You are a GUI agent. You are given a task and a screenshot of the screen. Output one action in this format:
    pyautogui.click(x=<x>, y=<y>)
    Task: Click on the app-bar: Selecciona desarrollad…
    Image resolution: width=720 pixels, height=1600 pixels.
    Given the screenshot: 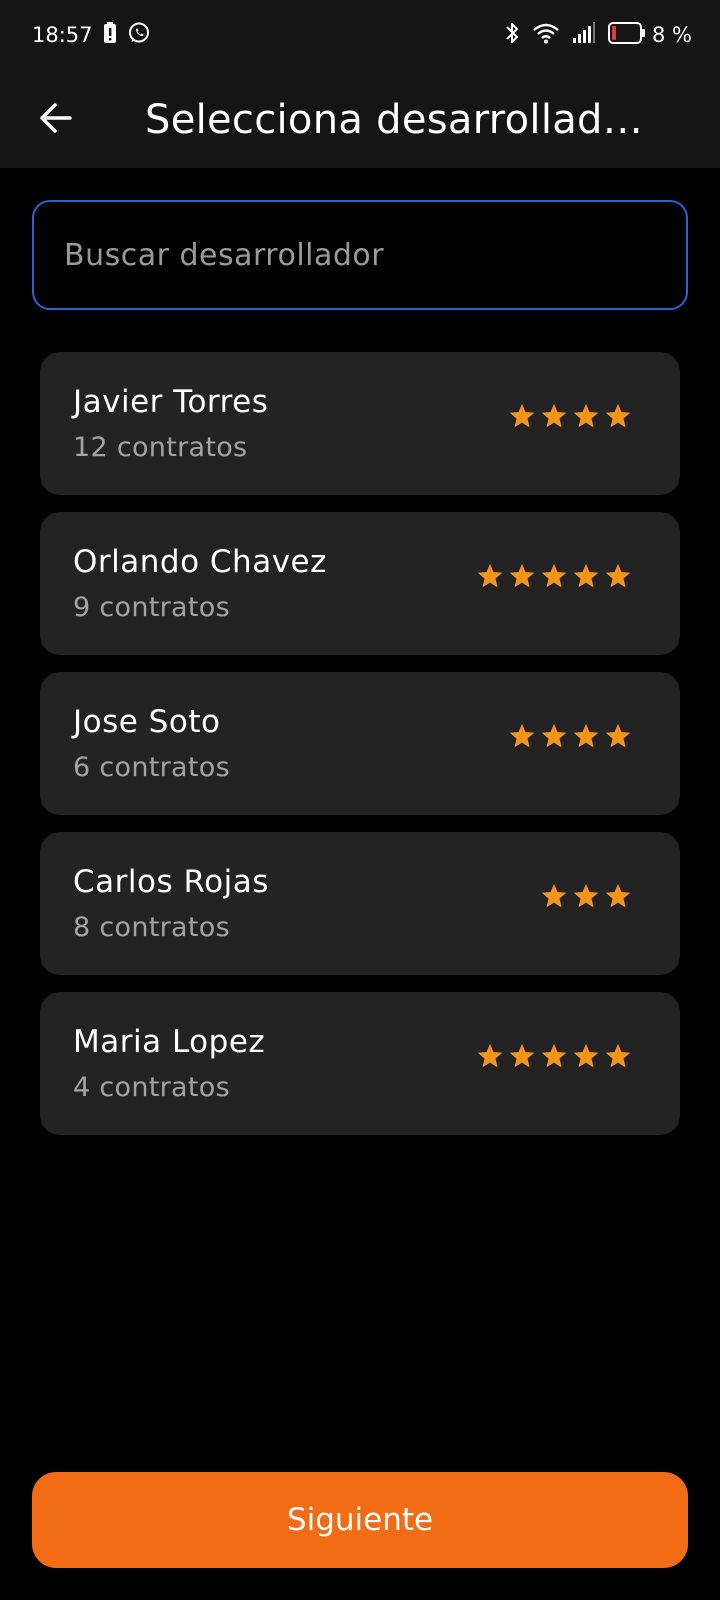 What is the action you would take?
    pyautogui.click(x=360, y=119)
    